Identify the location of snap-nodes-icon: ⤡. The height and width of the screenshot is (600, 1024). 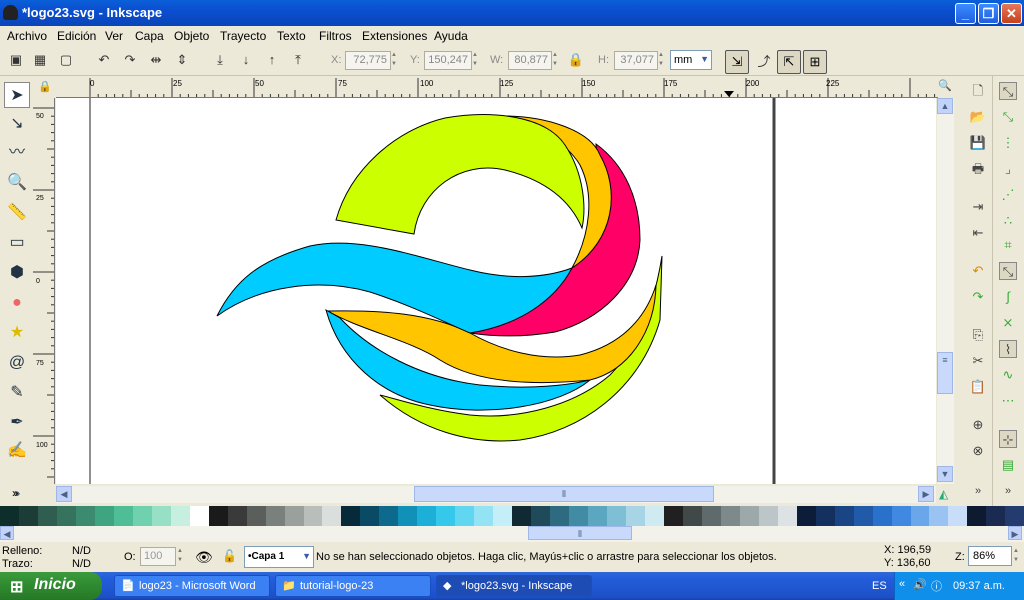
(1008, 271).